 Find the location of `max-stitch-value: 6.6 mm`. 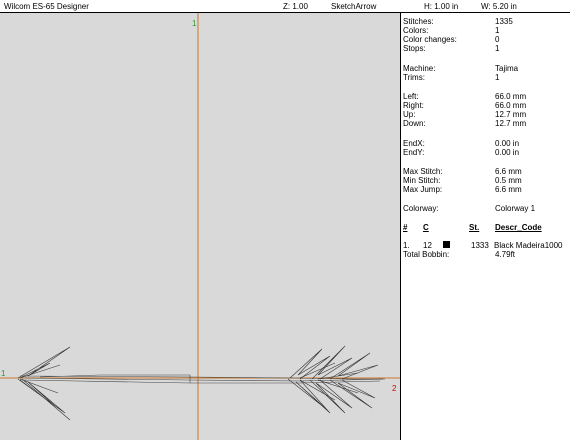

max-stitch-value: 6.6 mm is located at coordinates (508, 171).